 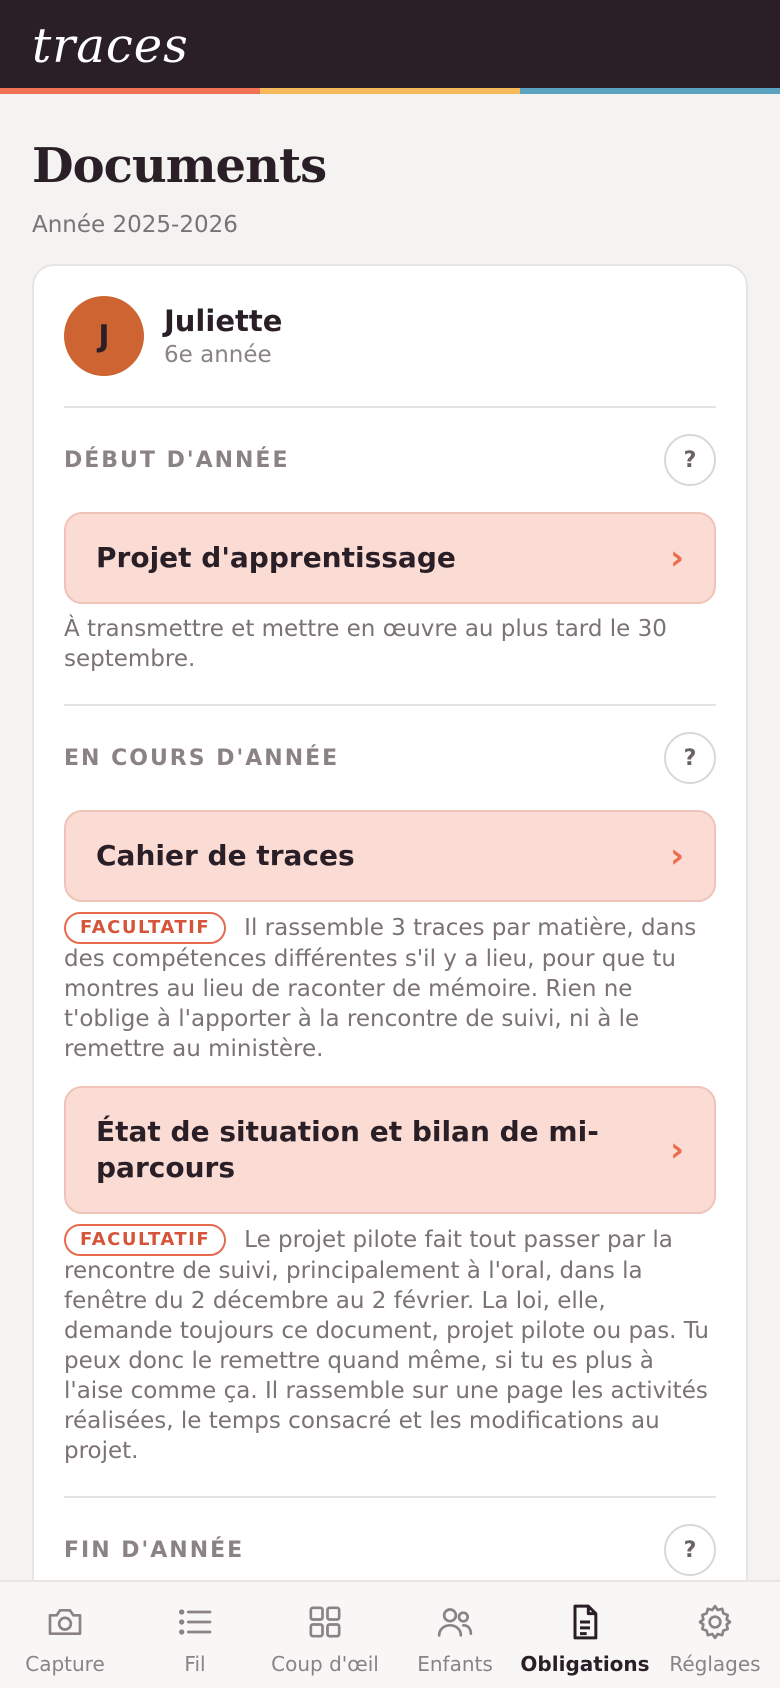 I want to click on tab-obligations: Obligations, so click(x=585, y=1635).